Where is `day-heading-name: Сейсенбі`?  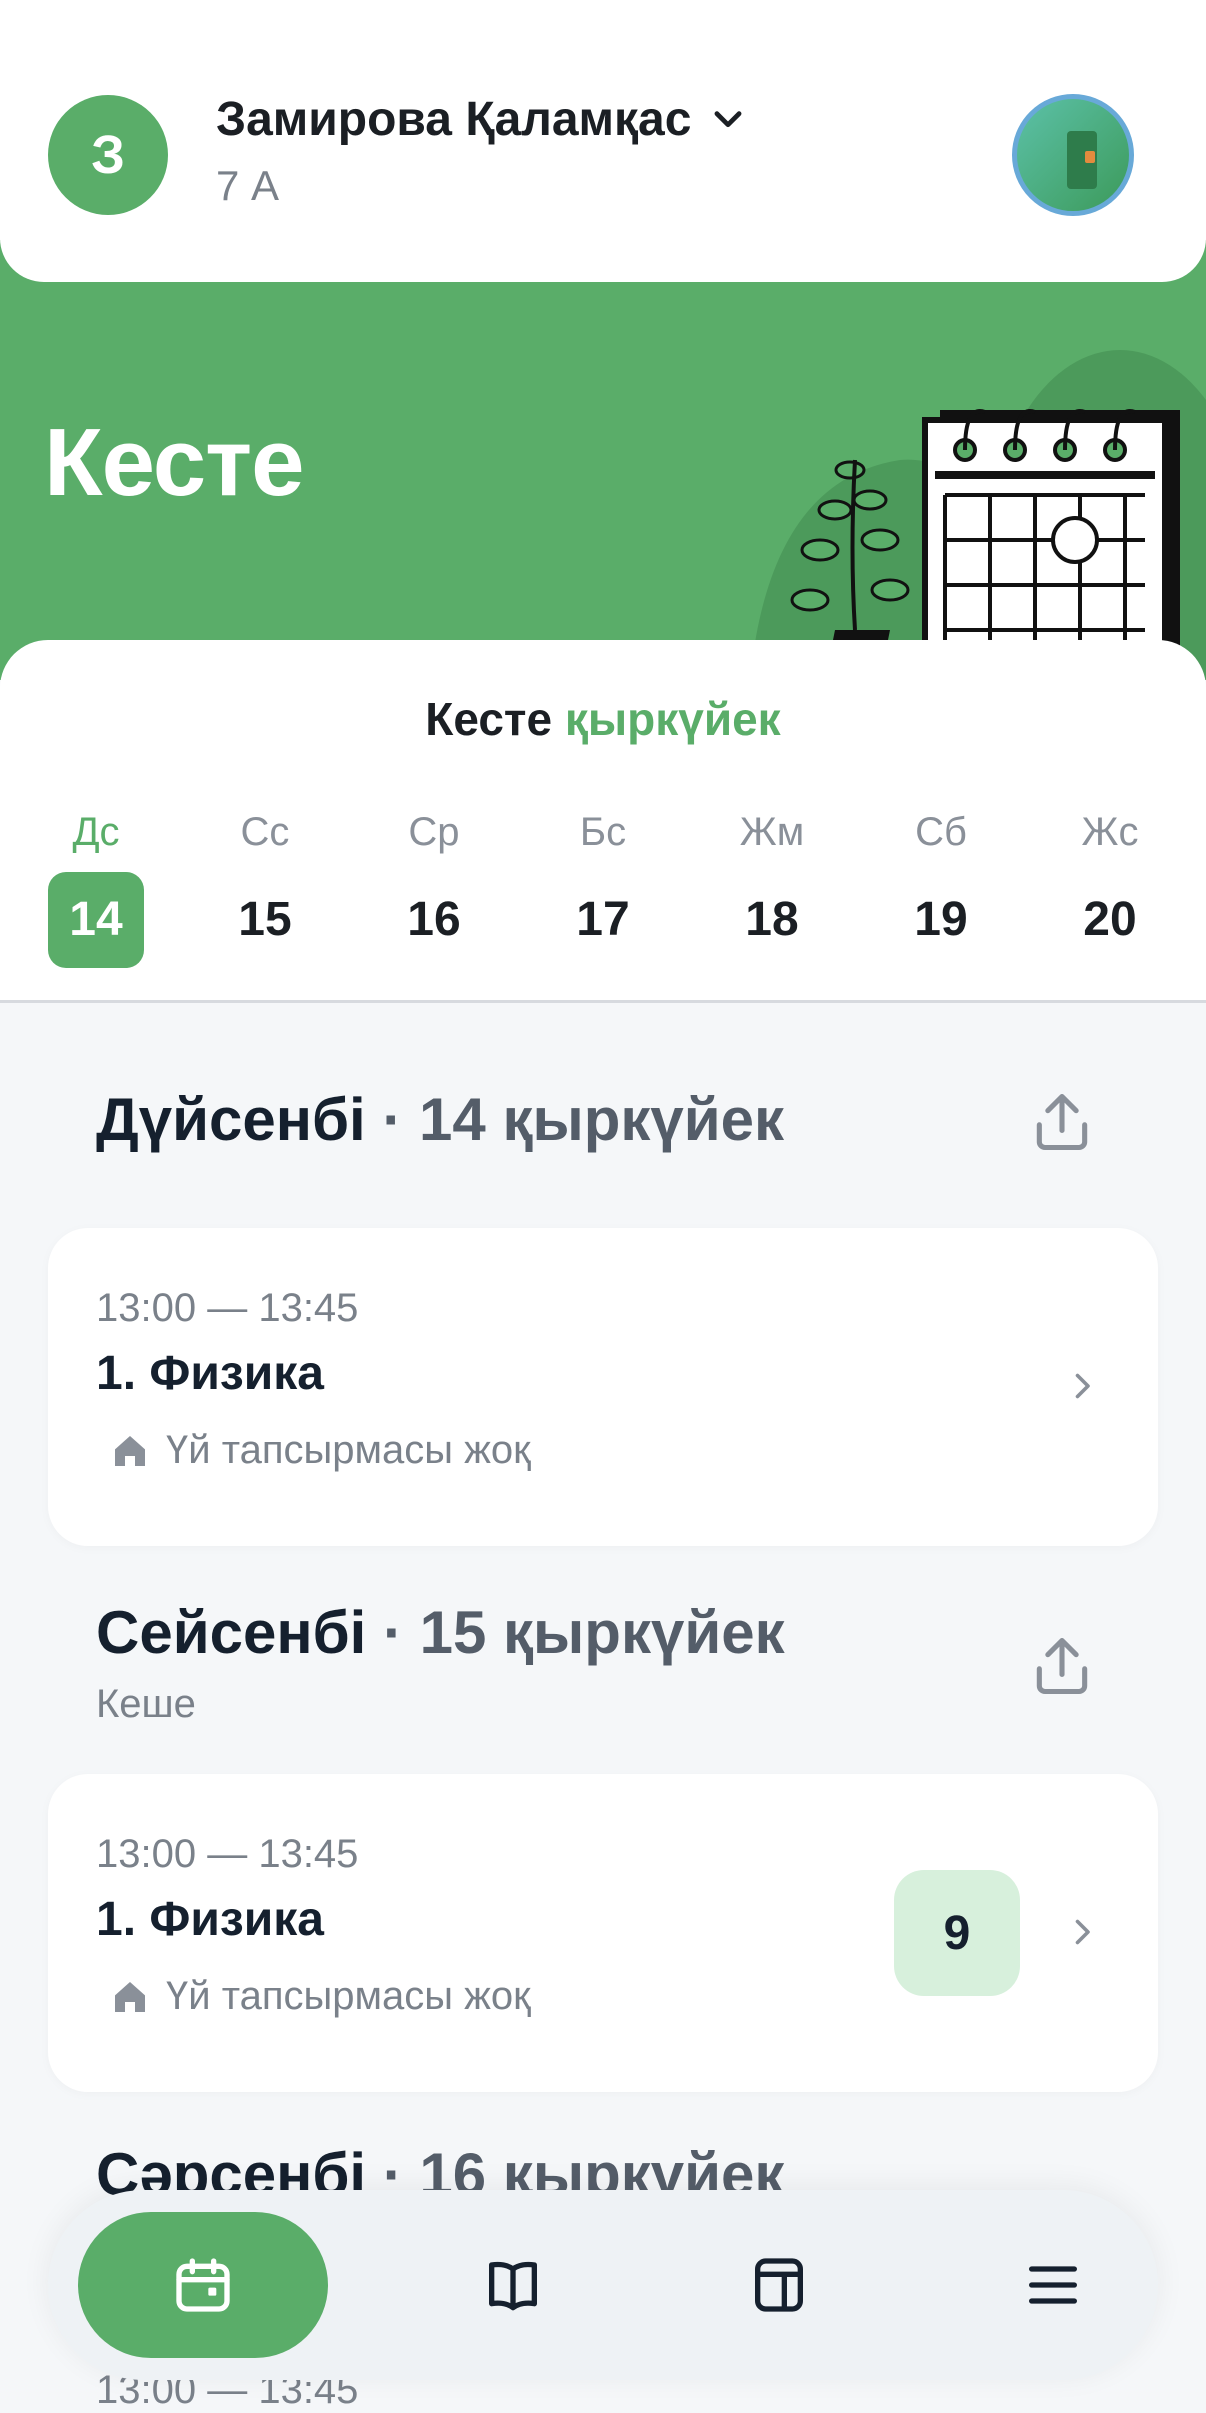
day-heading-name: Сейсенбі is located at coordinates (231, 1632).